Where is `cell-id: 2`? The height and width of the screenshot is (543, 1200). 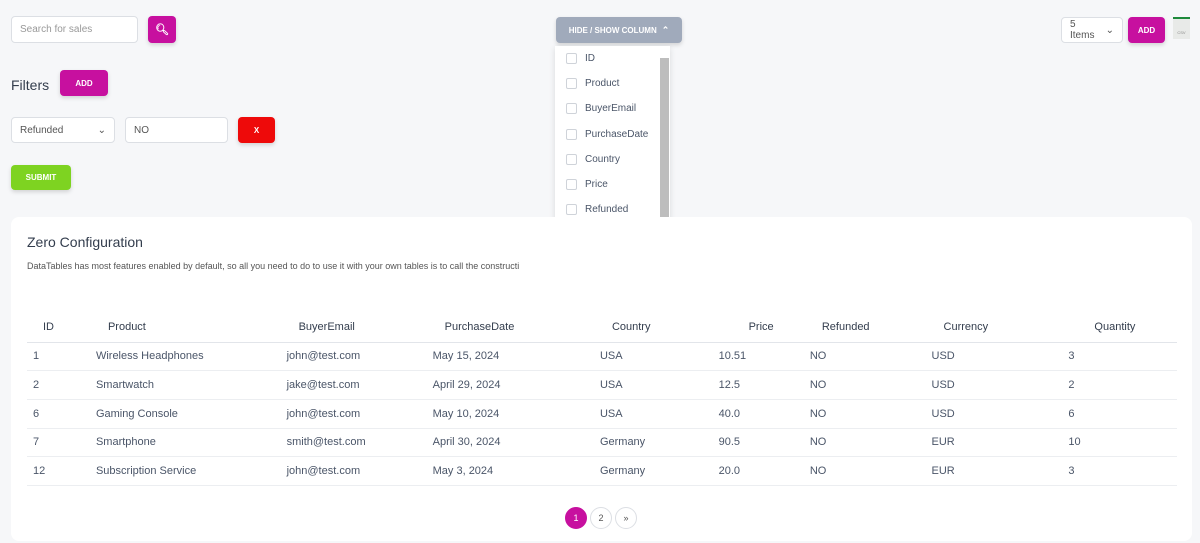
cell-id: 2 is located at coordinates (61, 385).